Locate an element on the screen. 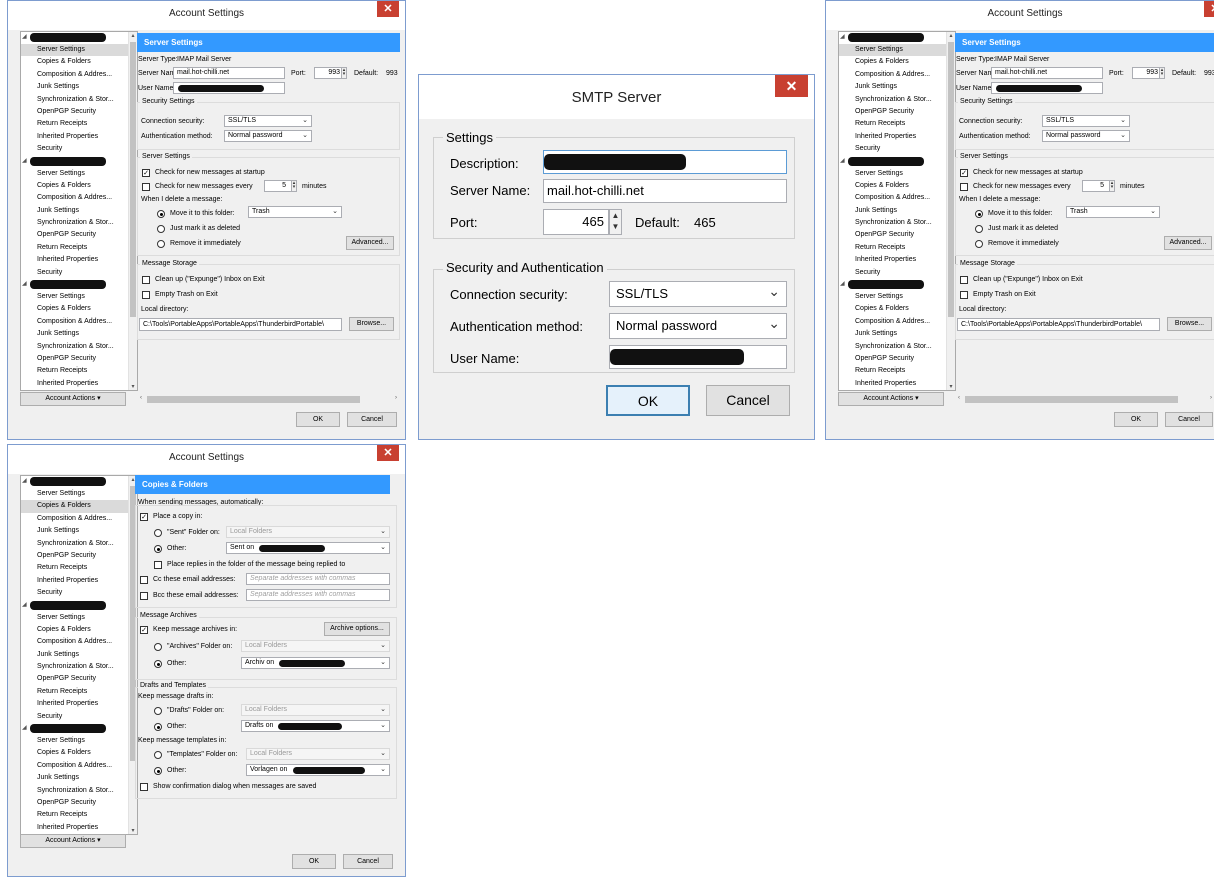  minutes-field: 5 is located at coordinates (1097, 186).